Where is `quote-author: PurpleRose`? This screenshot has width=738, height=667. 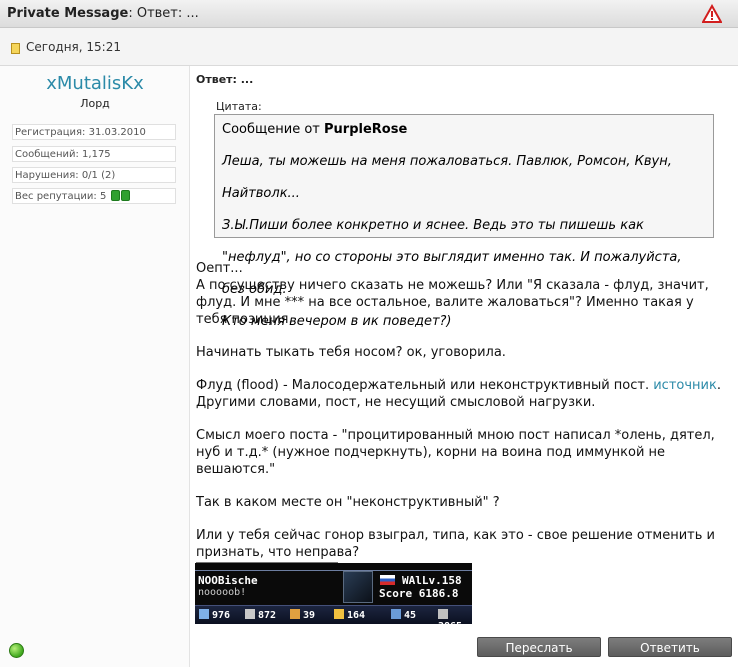 quote-author: PurpleRose is located at coordinates (366, 129).